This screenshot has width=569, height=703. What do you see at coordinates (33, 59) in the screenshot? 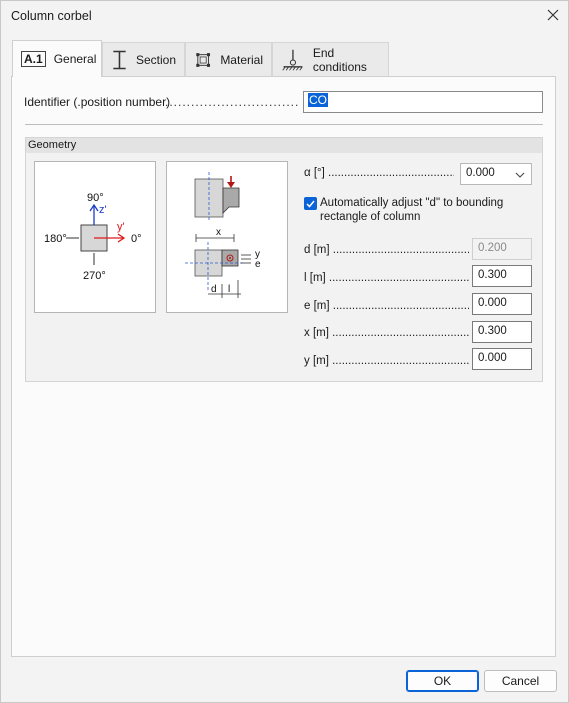
I see `a1-icon: A.1` at bounding box center [33, 59].